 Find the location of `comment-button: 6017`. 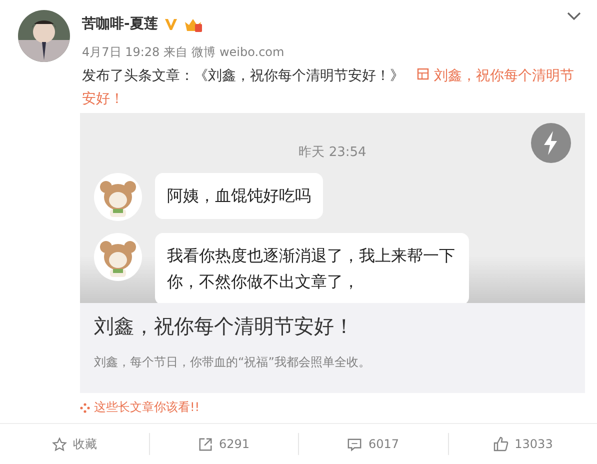

comment-button: 6017 is located at coordinates (373, 444).